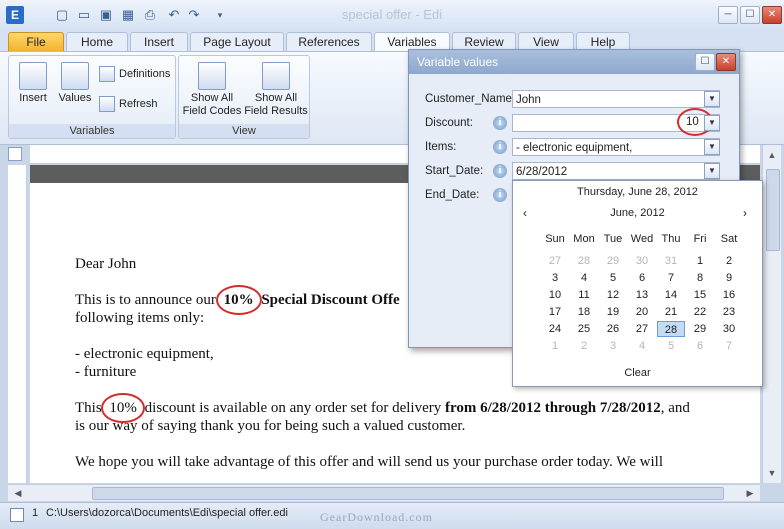 This screenshot has width=784, height=529. I want to click on calendar-day: 26, so click(613, 329).